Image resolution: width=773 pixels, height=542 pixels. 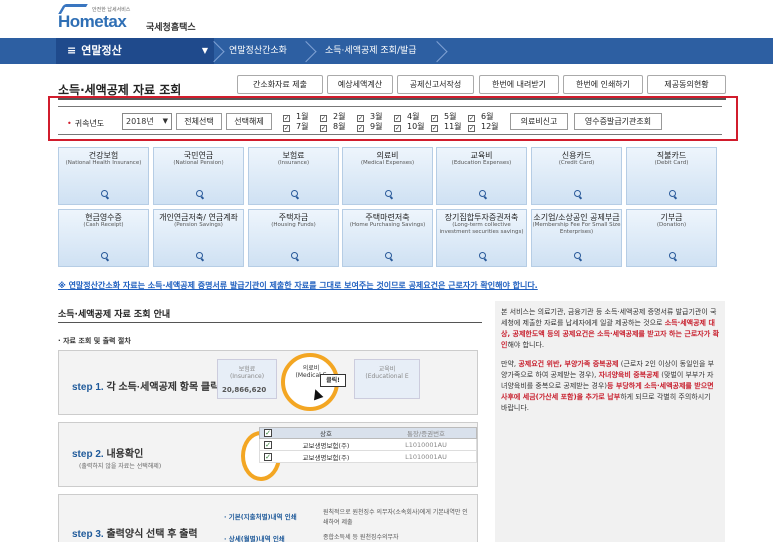 I want to click on month-label: 2월, so click(x=339, y=116).